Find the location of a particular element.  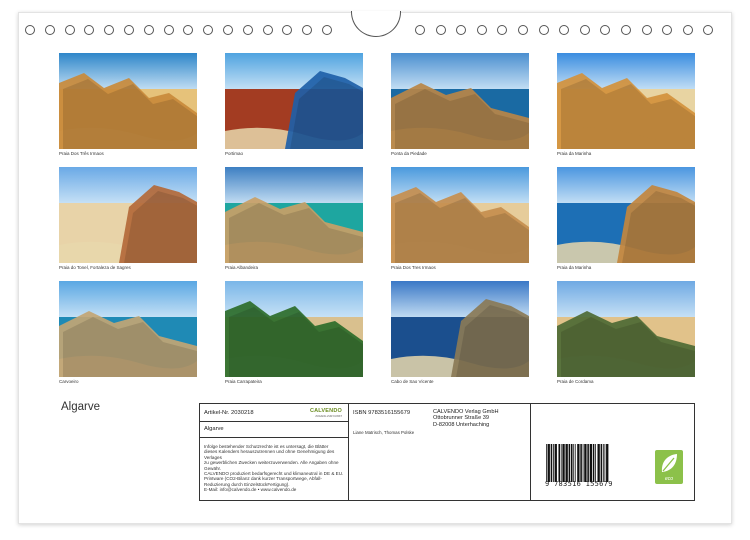

photo-cell: Ponta da Piedade is located at coordinates (460, 105).